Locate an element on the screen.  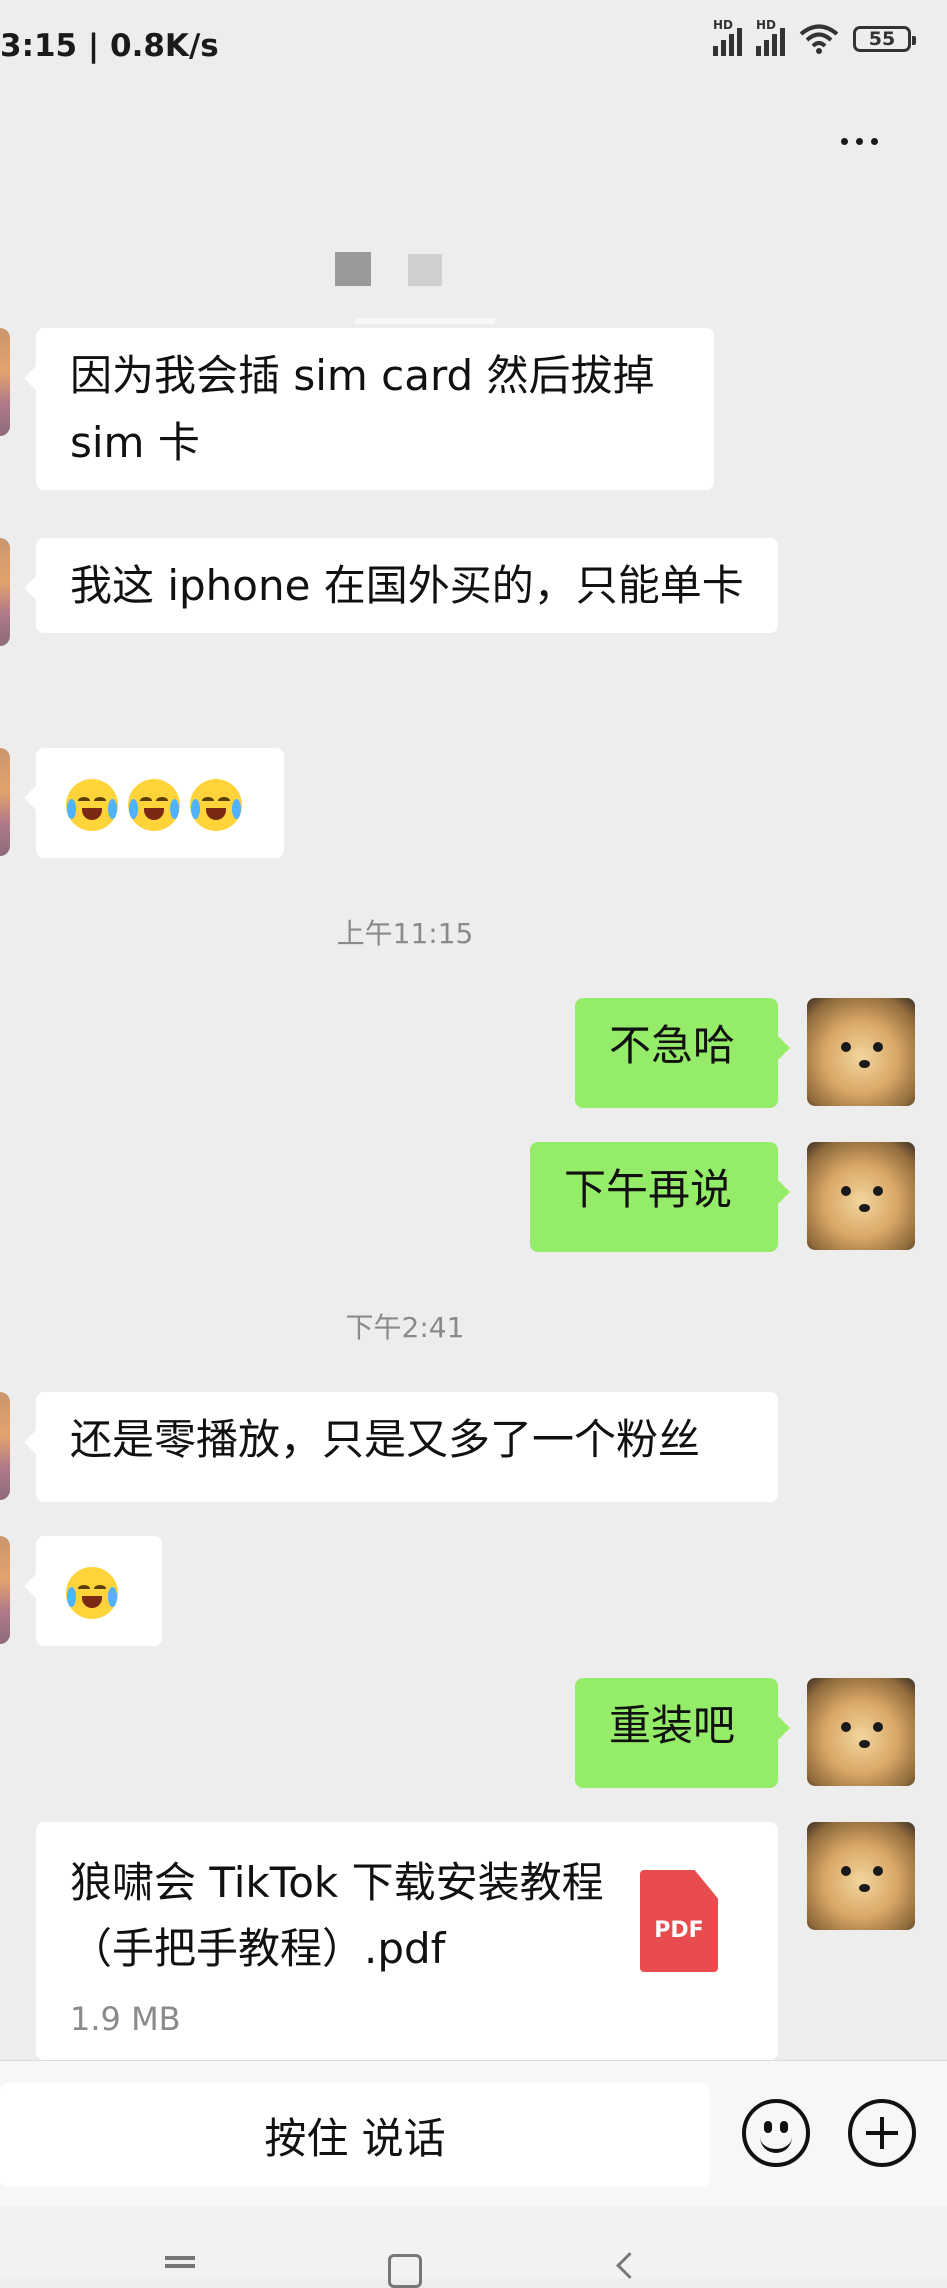
battery-icon: 55 is located at coordinates (884, 39).